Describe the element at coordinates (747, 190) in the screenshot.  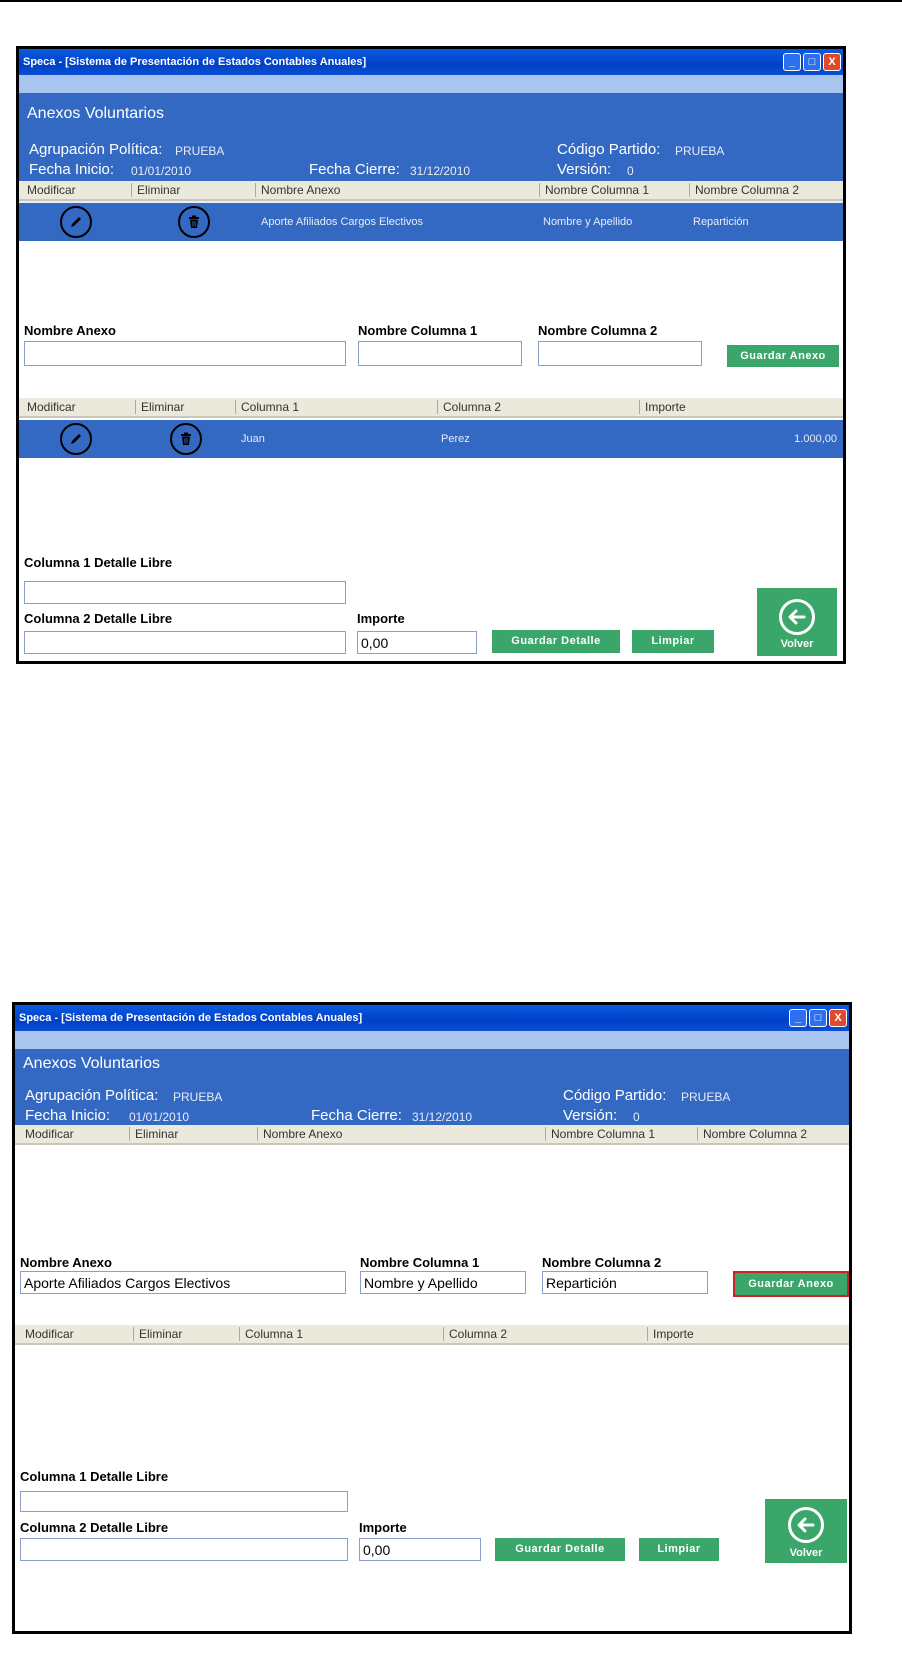
I see `col-nombre-columna-2: Nombre Columna 2` at that location.